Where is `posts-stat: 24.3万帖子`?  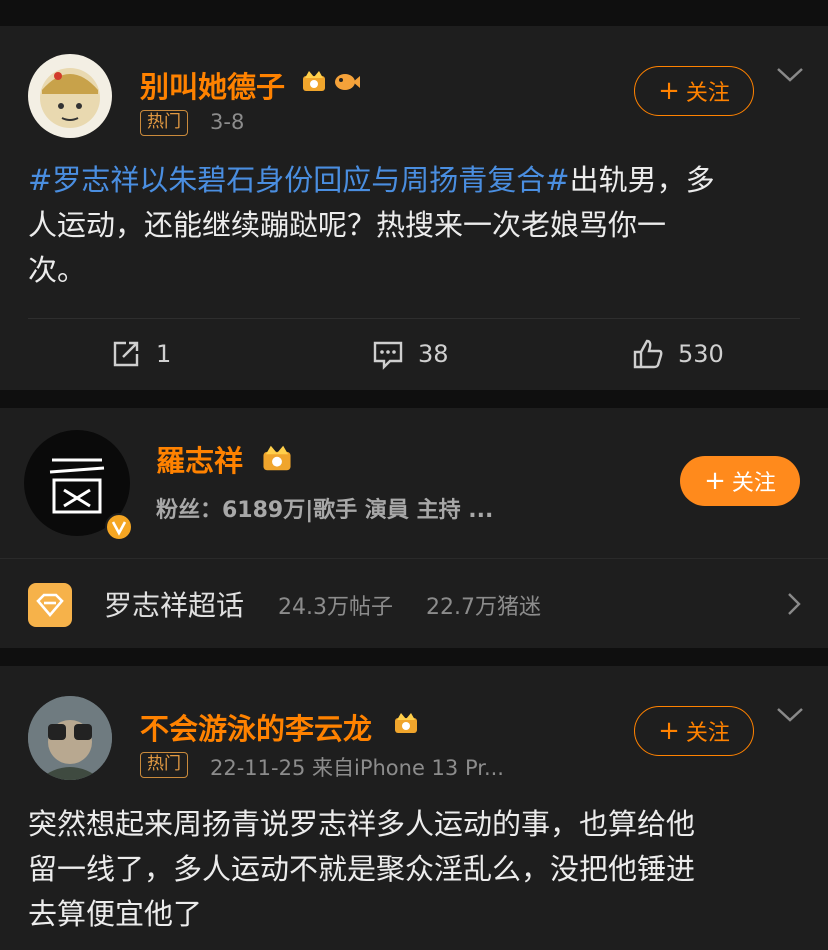
posts-stat: 24.3万帖子 is located at coordinates (335, 607).